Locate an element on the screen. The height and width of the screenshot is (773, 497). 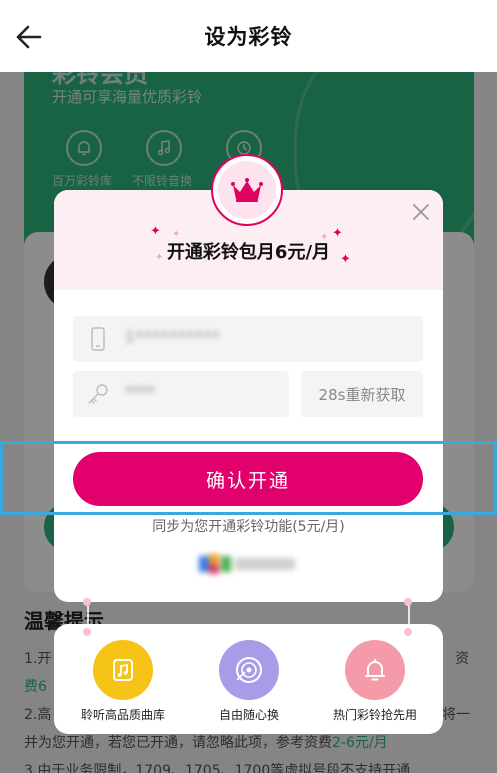
verification-code-input: **** is located at coordinates (181, 394).